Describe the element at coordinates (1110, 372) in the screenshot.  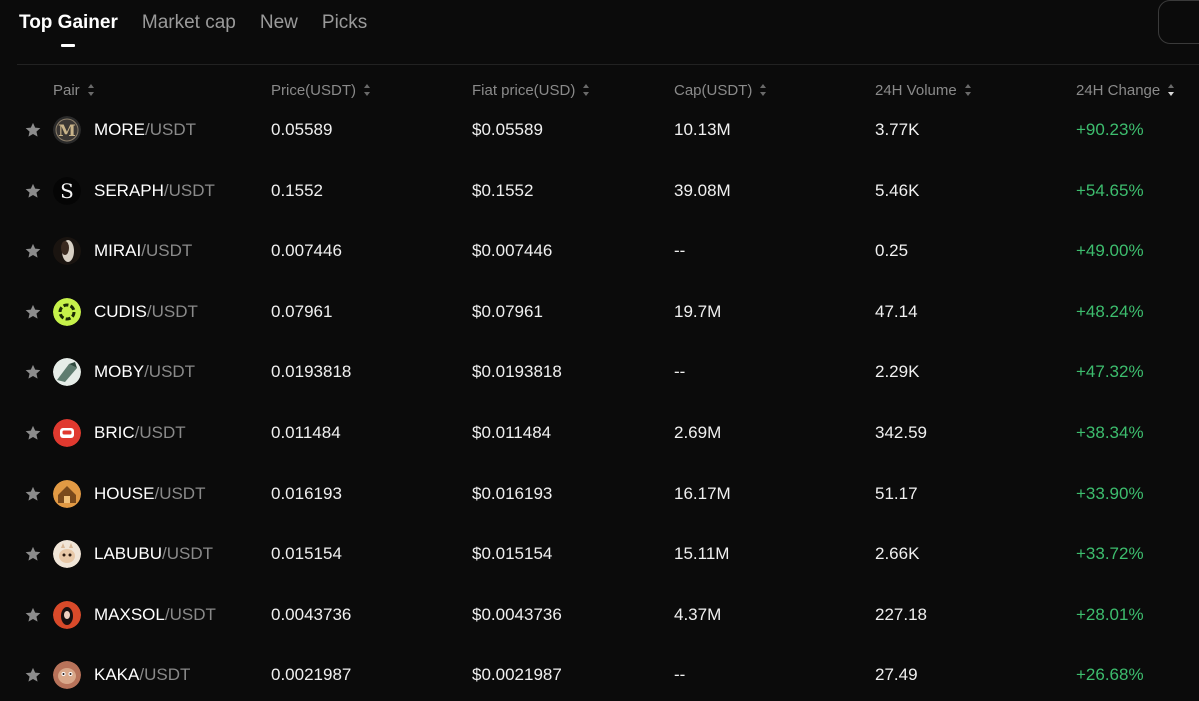
I see `change-cell: +47.32%` at that location.